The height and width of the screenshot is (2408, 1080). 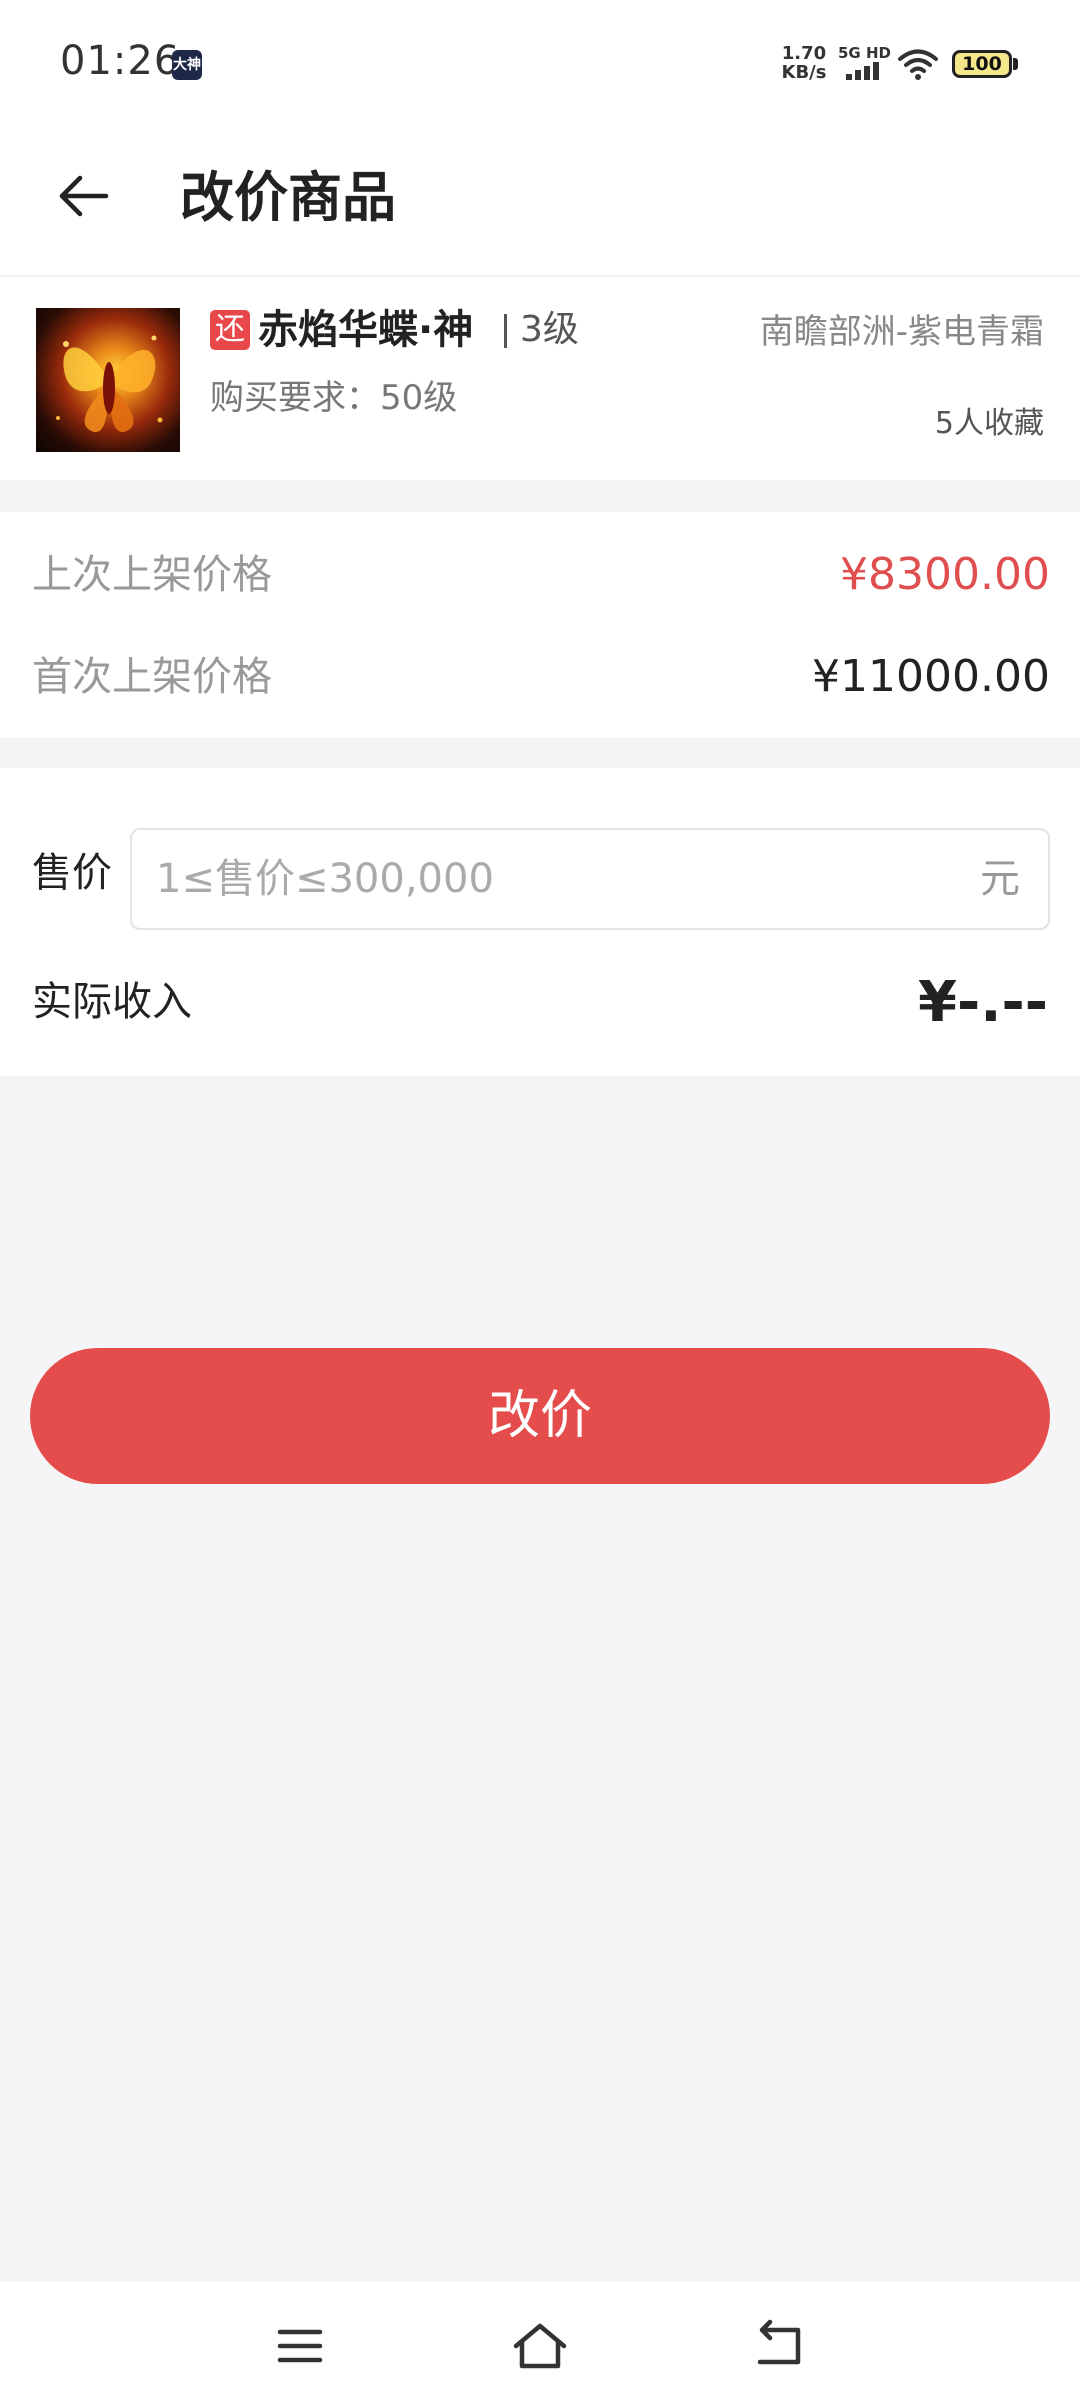 What do you see at coordinates (120, 61) in the screenshot?
I see `status-time: 01:26` at bounding box center [120, 61].